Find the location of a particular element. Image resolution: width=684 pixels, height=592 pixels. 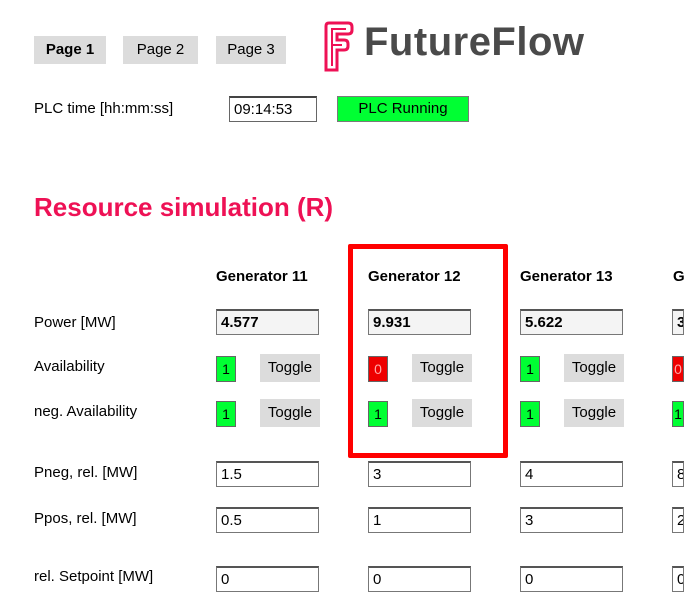

tab-page-1: Page 1 is located at coordinates (70, 50).